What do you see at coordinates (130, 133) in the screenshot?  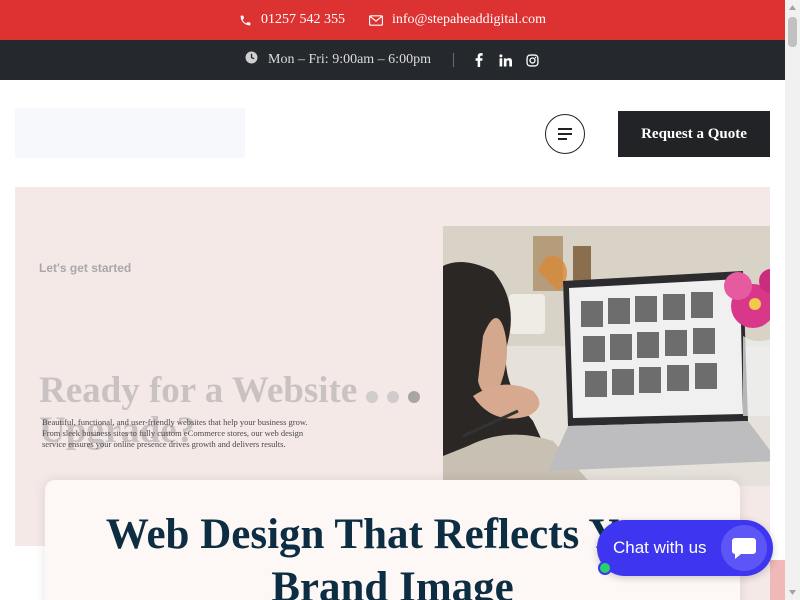 I see `site-logo` at bounding box center [130, 133].